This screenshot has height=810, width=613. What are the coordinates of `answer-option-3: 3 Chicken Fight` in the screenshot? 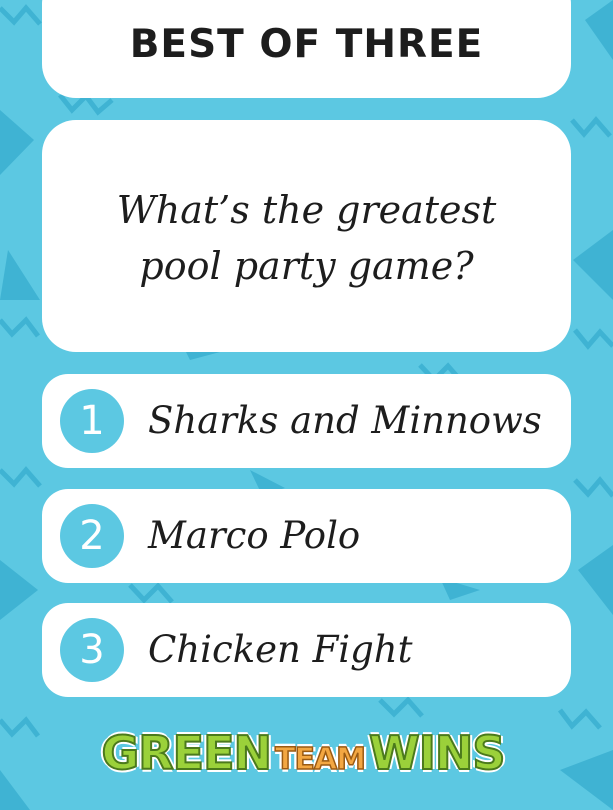 It's located at (306, 650).